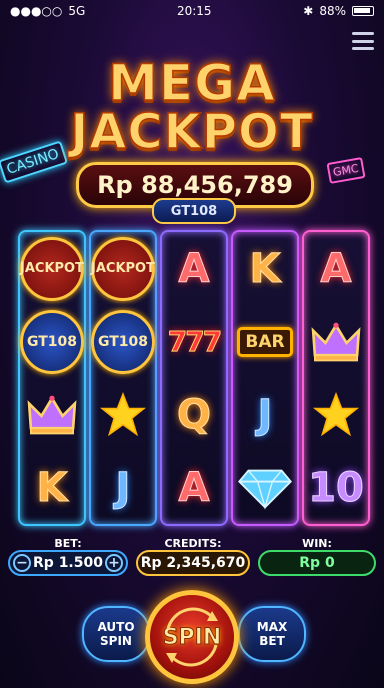  What do you see at coordinates (116, 641) in the screenshot?
I see `auto-spin-label-line2: SPIN` at bounding box center [116, 641].